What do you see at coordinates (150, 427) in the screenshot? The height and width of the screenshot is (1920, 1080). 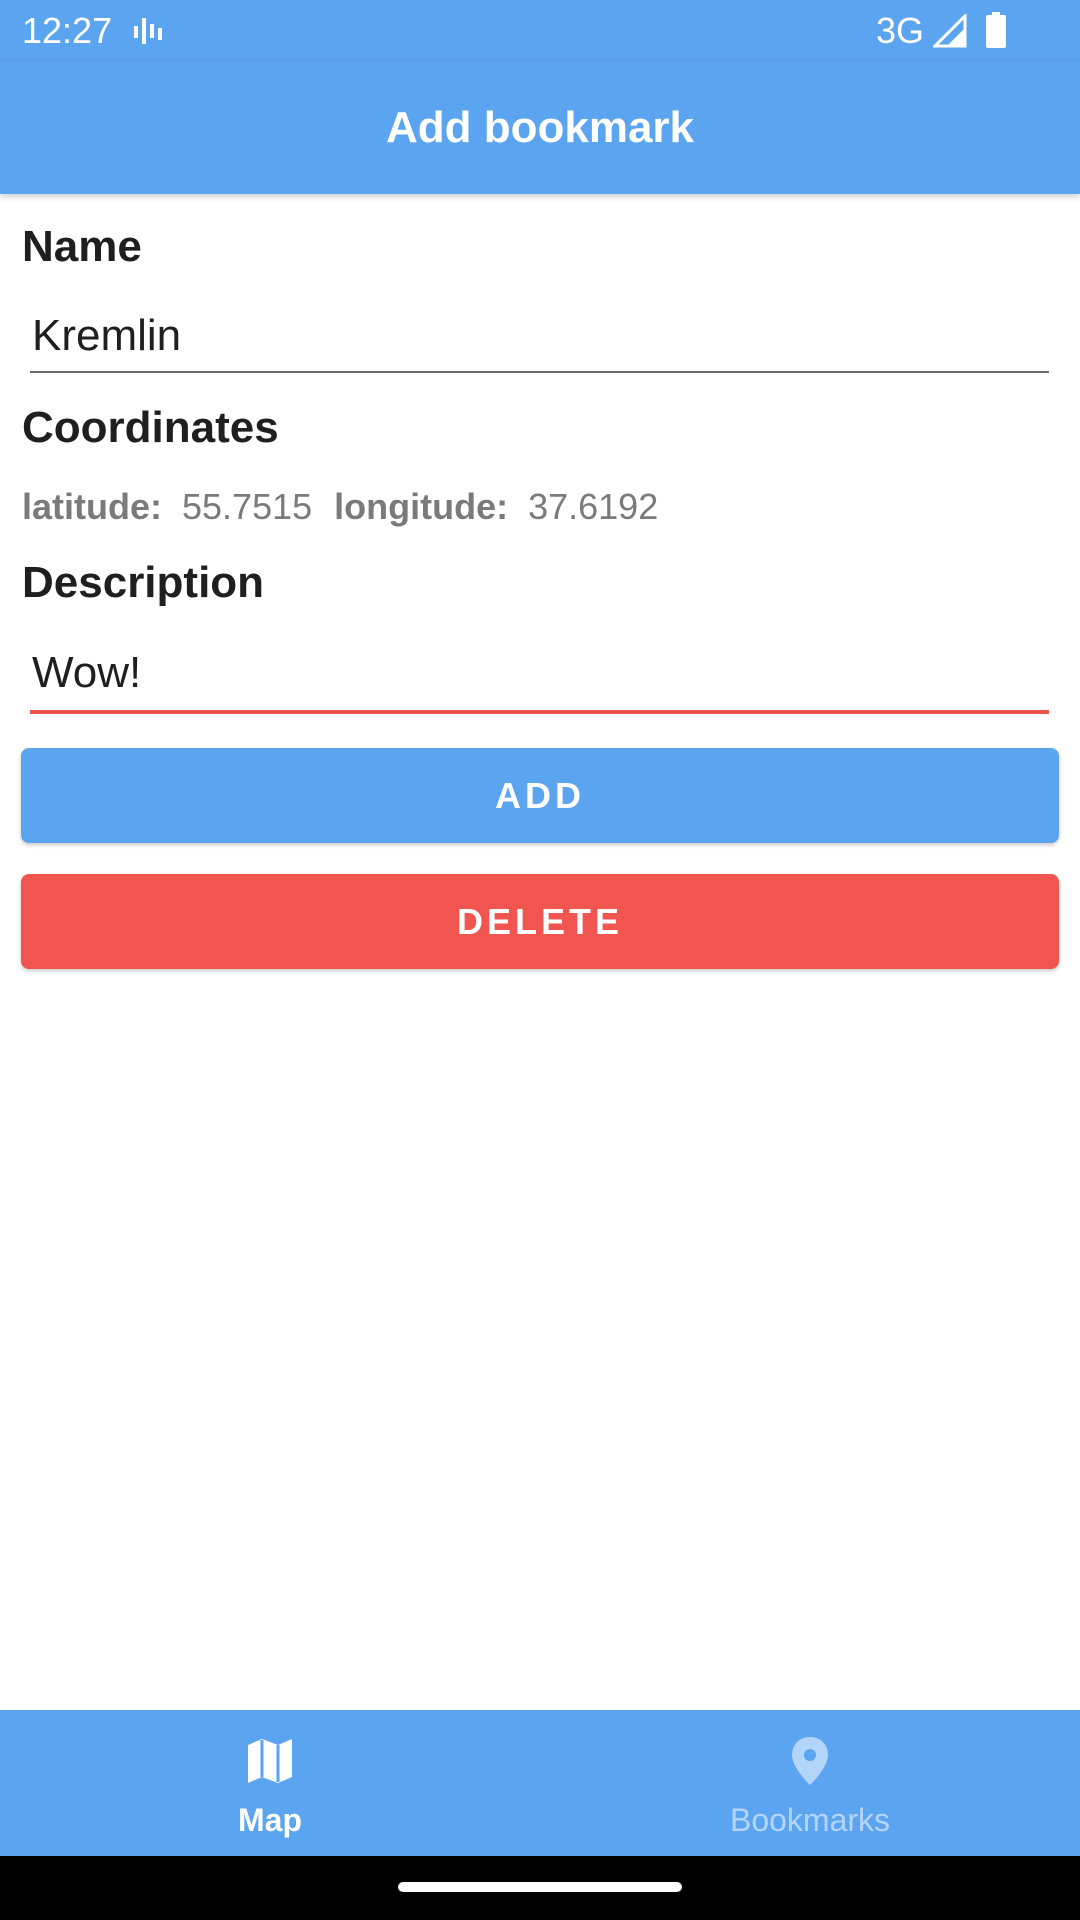 I see `coordinates-label: Coordinates` at bounding box center [150, 427].